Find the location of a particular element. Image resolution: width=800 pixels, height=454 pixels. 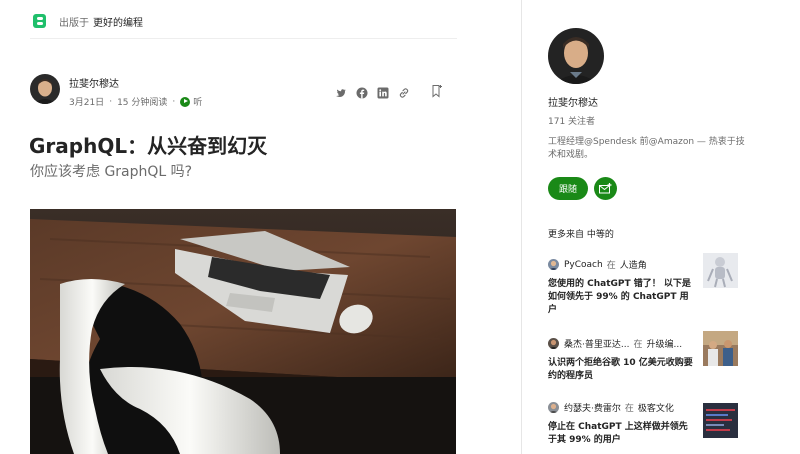

article-meta: 3月21日 · 15 分钟阅读 · 听 is located at coordinates (135, 101).